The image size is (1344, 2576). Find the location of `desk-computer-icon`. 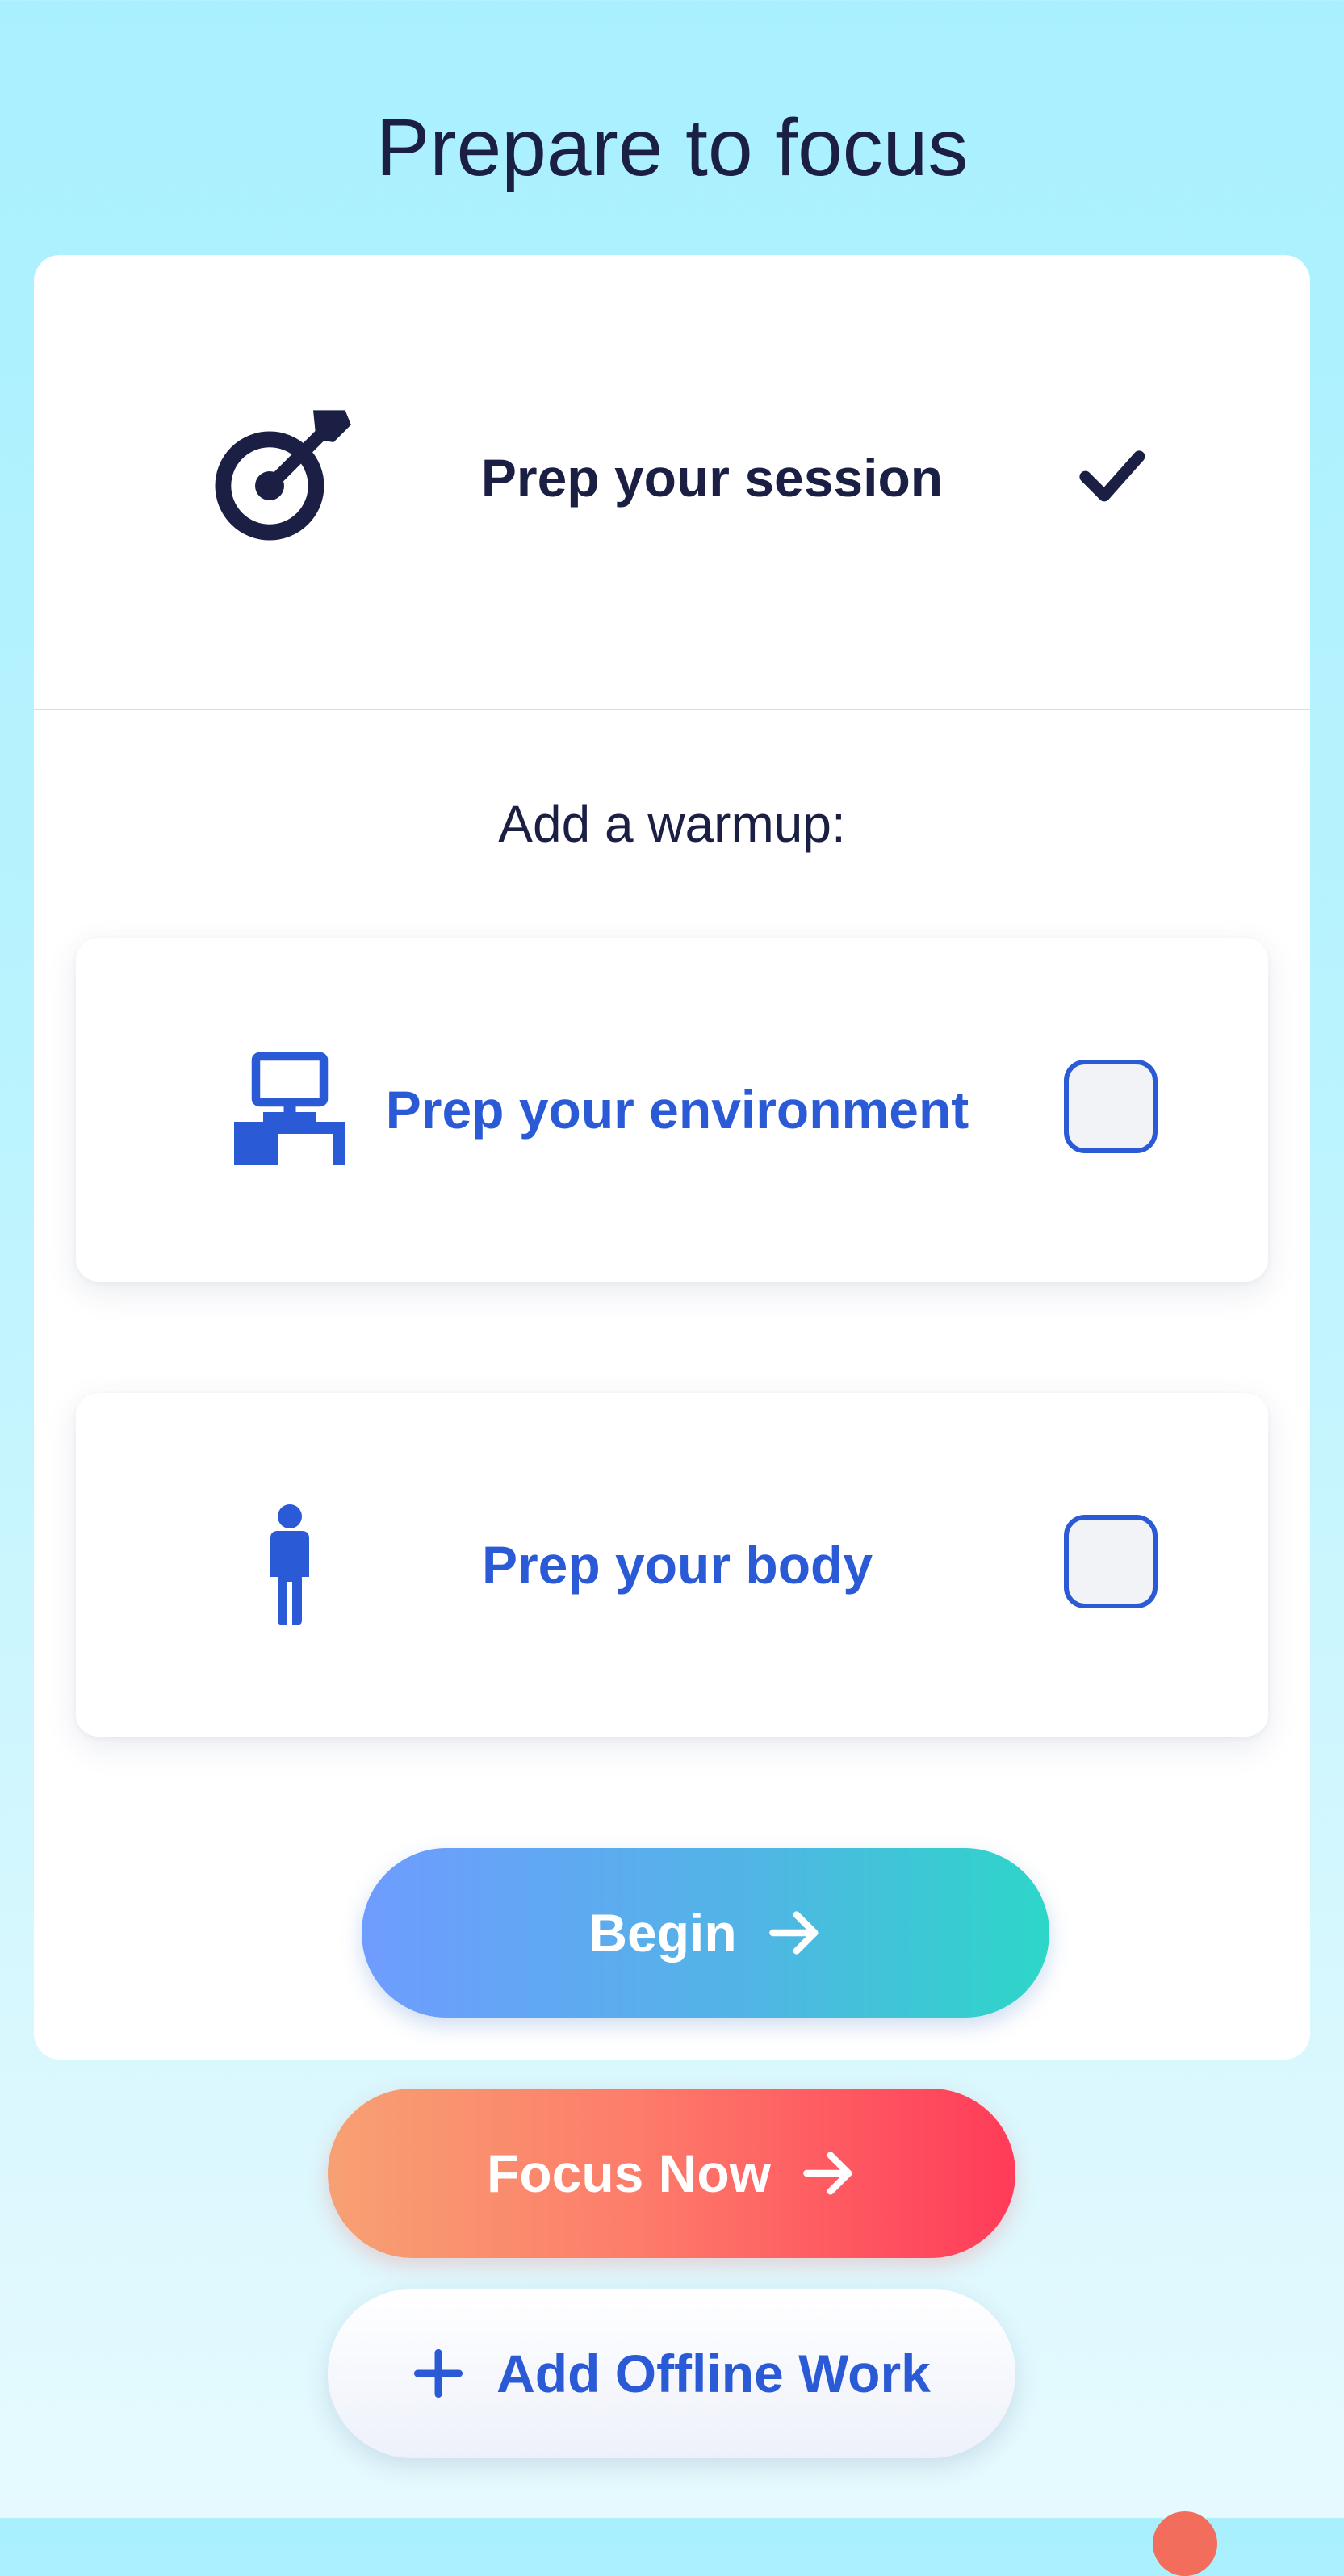

desk-computer-icon is located at coordinates (289, 1108).